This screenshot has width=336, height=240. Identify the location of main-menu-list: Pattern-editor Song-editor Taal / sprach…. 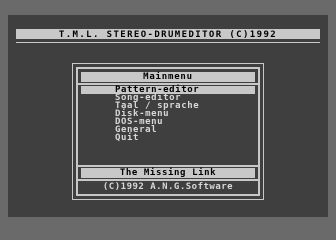
(168, 114).